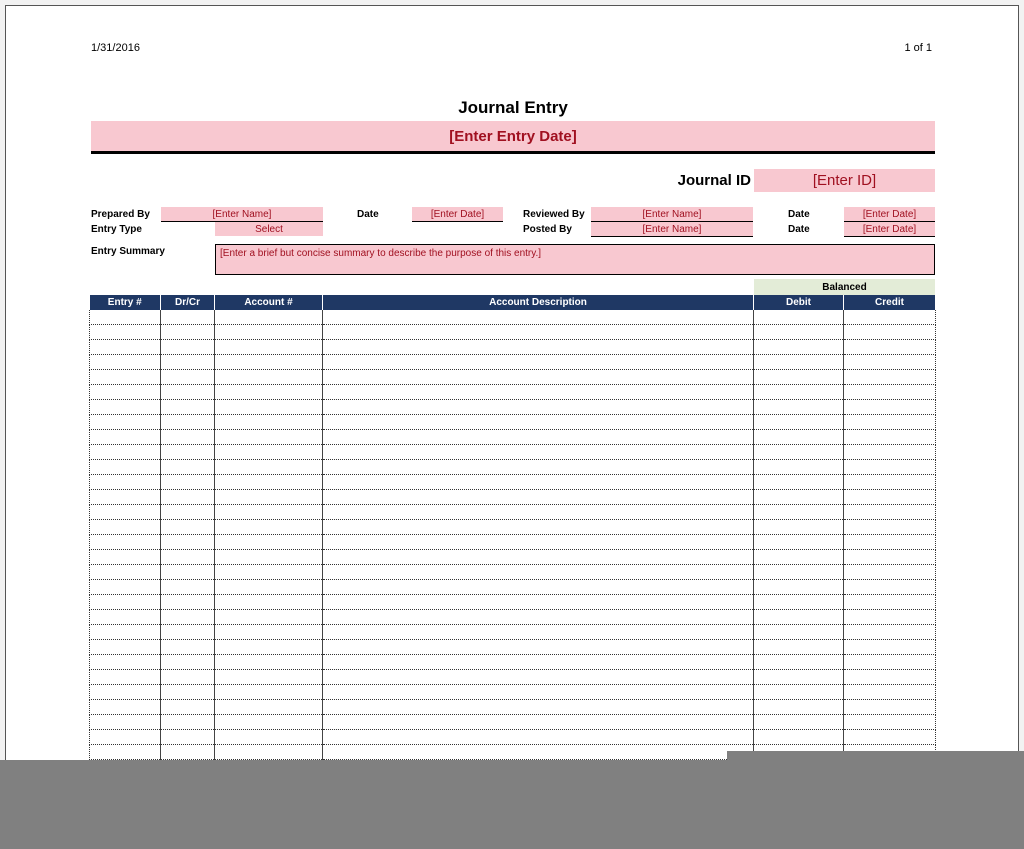 The image size is (1024, 849). Describe the element at coordinates (513, 136) in the screenshot. I see `entry-date-field: [Enter Entry Date]` at that location.